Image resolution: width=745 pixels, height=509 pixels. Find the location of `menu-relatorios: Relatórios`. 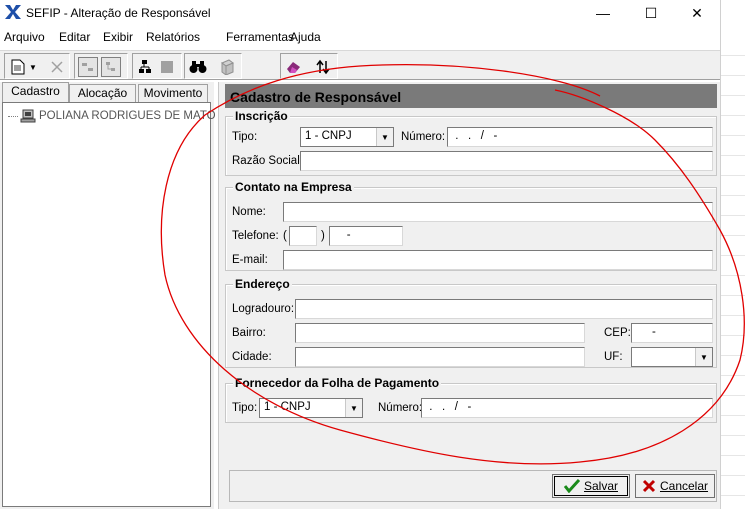

menu-relatorios: Relatórios is located at coordinates (173, 37).